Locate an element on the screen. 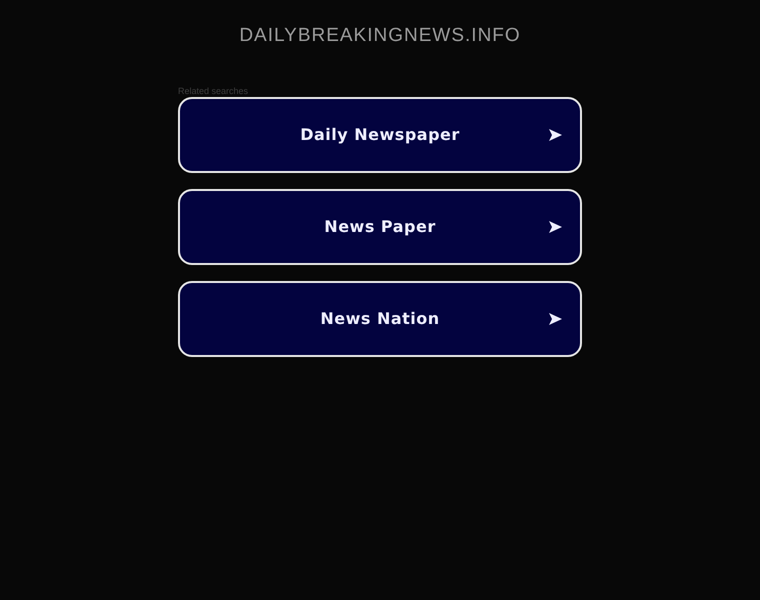 This screenshot has width=760, height=600. related-search-link: Daily Newspaper is located at coordinates (380, 135).